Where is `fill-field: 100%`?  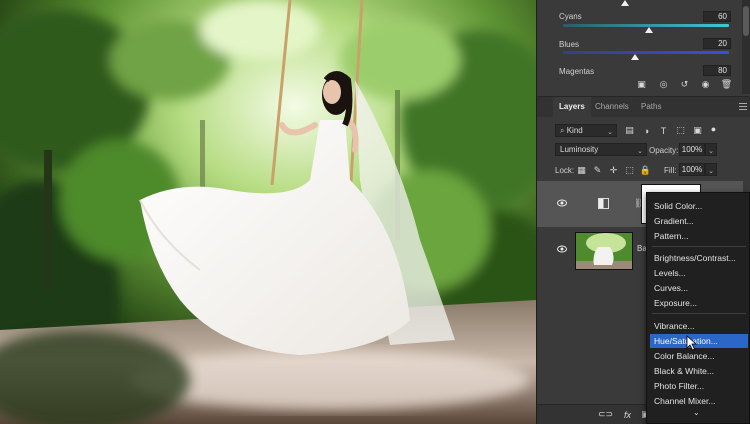
fill-field: 100% is located at coordinates (692, 169).